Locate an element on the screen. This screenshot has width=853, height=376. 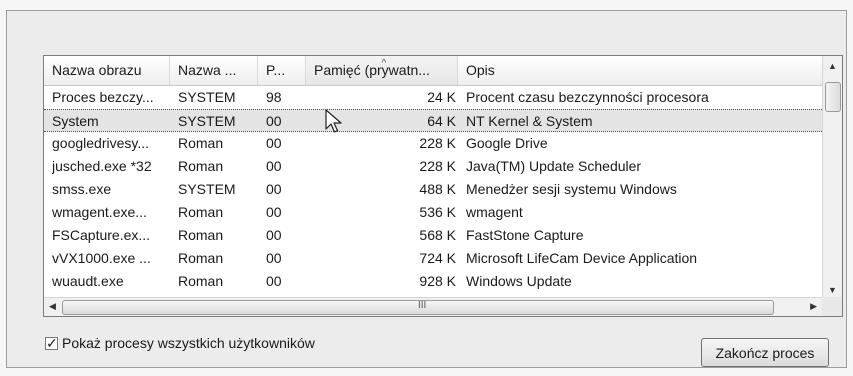
cell-memory: 536 K is located at coordinates (437, 212).